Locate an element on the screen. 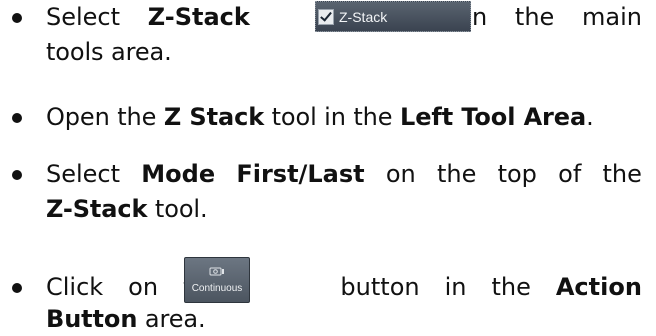  item-4-word: on is located at coordinates (143, 287).